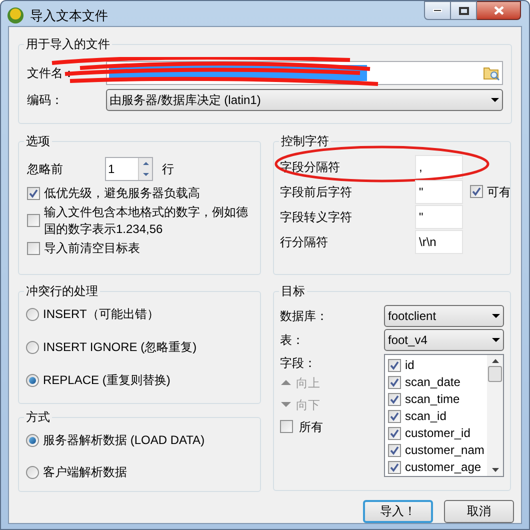  What do you see at coordinates (316, 217) in the screenshot?
I see `field-label: 字段转义字符` at bounding box center [316, 217].